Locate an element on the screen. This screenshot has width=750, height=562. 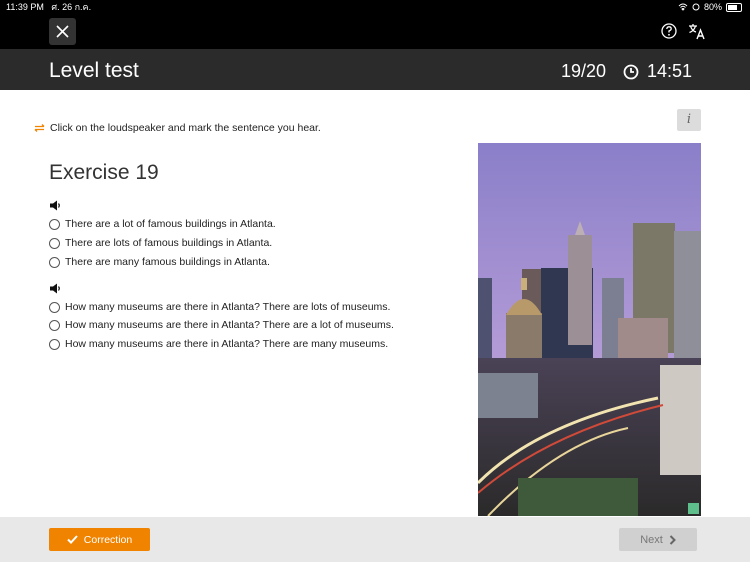
info-button: i is located at coordinates (689, 120).